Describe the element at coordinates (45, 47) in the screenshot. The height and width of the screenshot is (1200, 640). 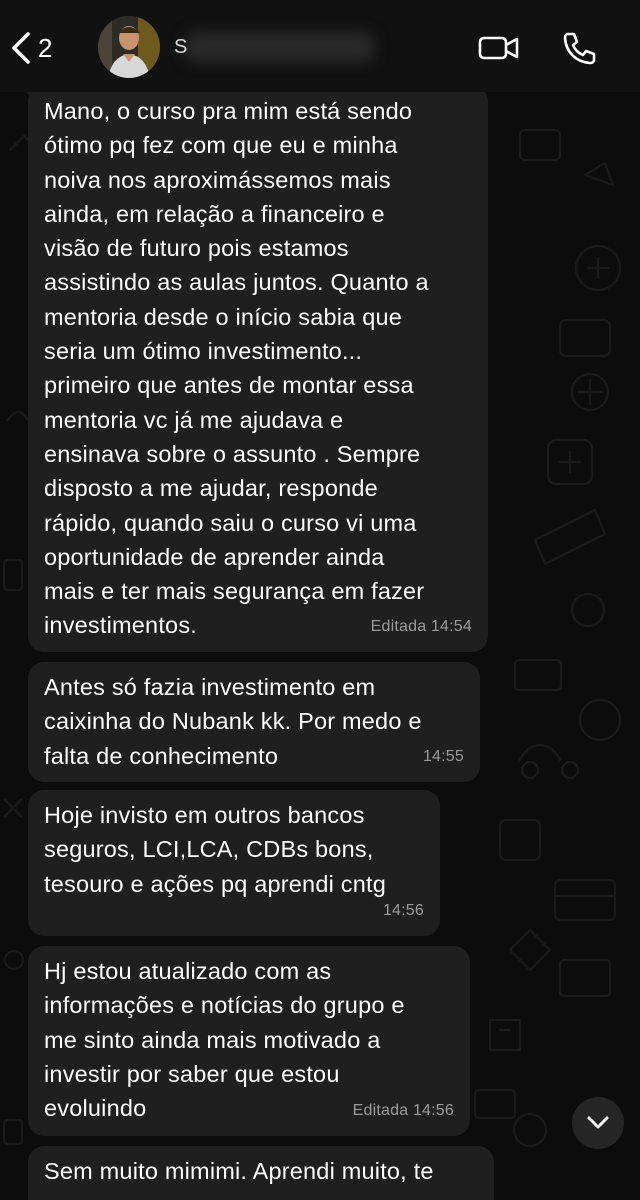
I see `unread-count: 2` at that location.